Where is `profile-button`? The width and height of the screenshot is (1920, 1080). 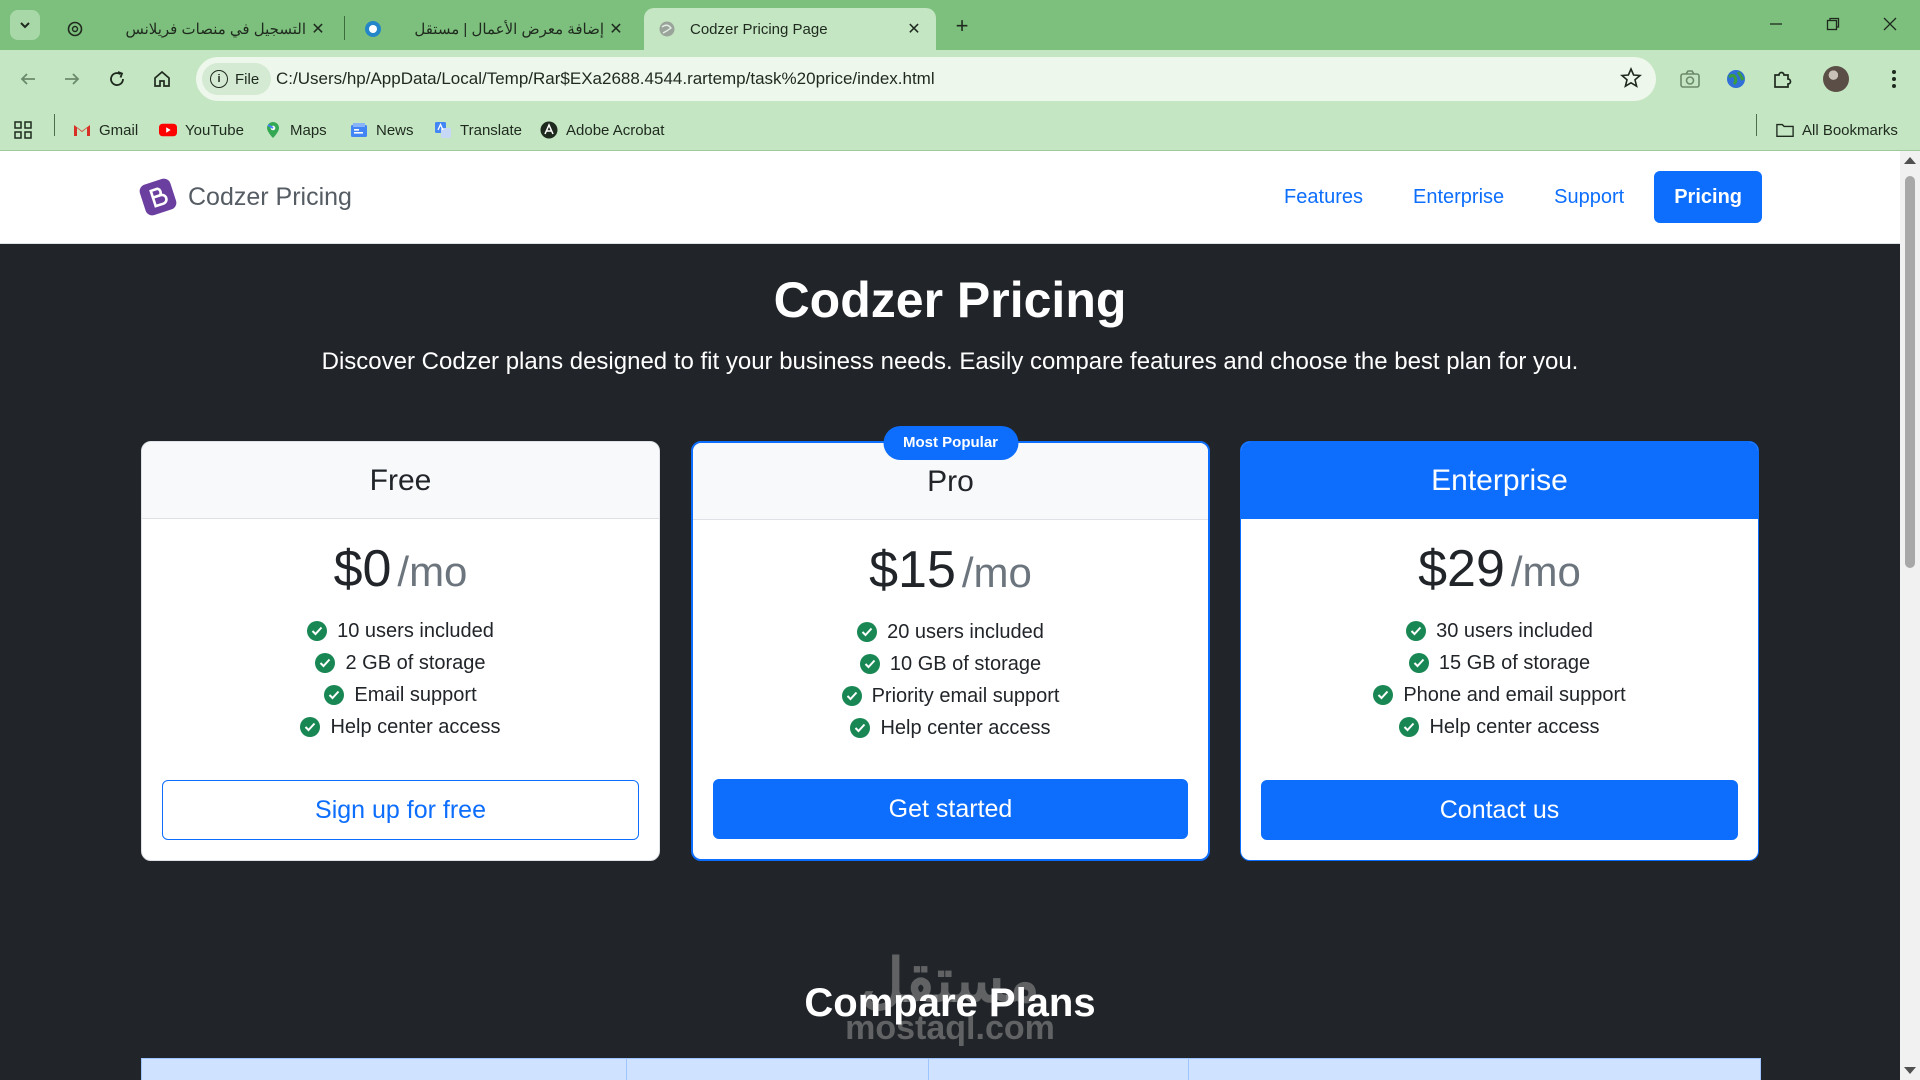 profile-button is located at coordinates (1836, 79).